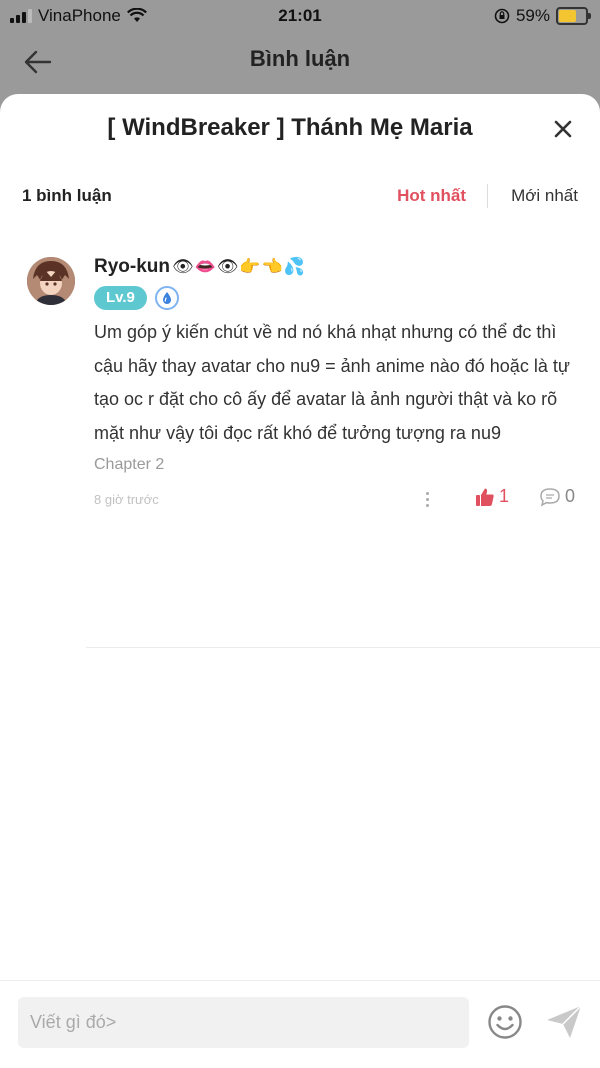  Describe the element at coordinates (300, 58) in the screenshot. I see `page-title: Bình luận` at that location.